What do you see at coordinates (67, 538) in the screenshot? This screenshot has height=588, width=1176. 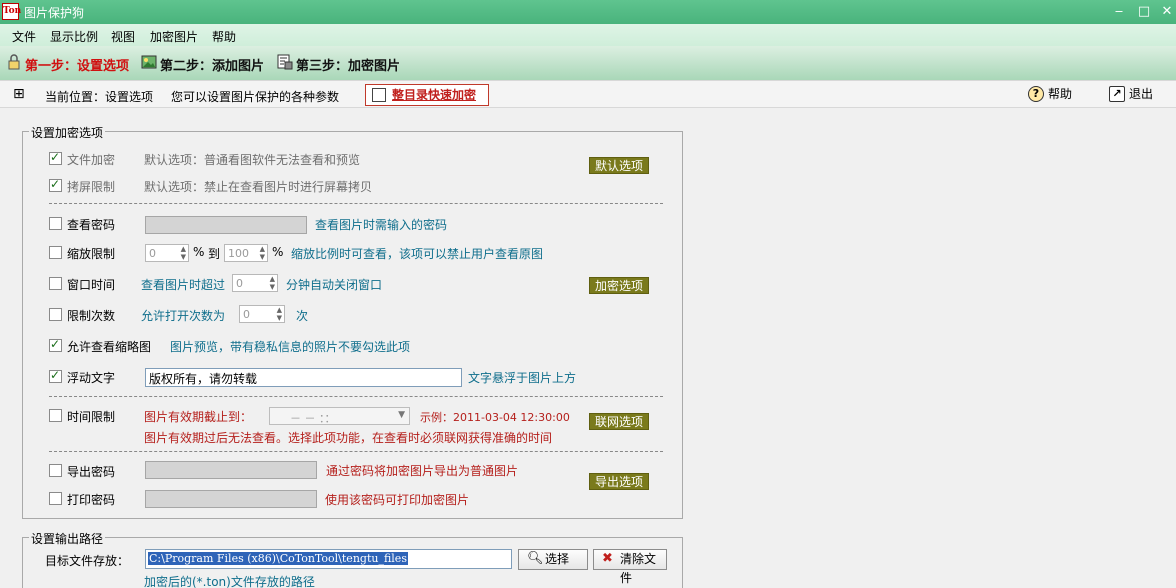 I see `output-path-legend: 设置输出路径` at bounding box center [67, 538].